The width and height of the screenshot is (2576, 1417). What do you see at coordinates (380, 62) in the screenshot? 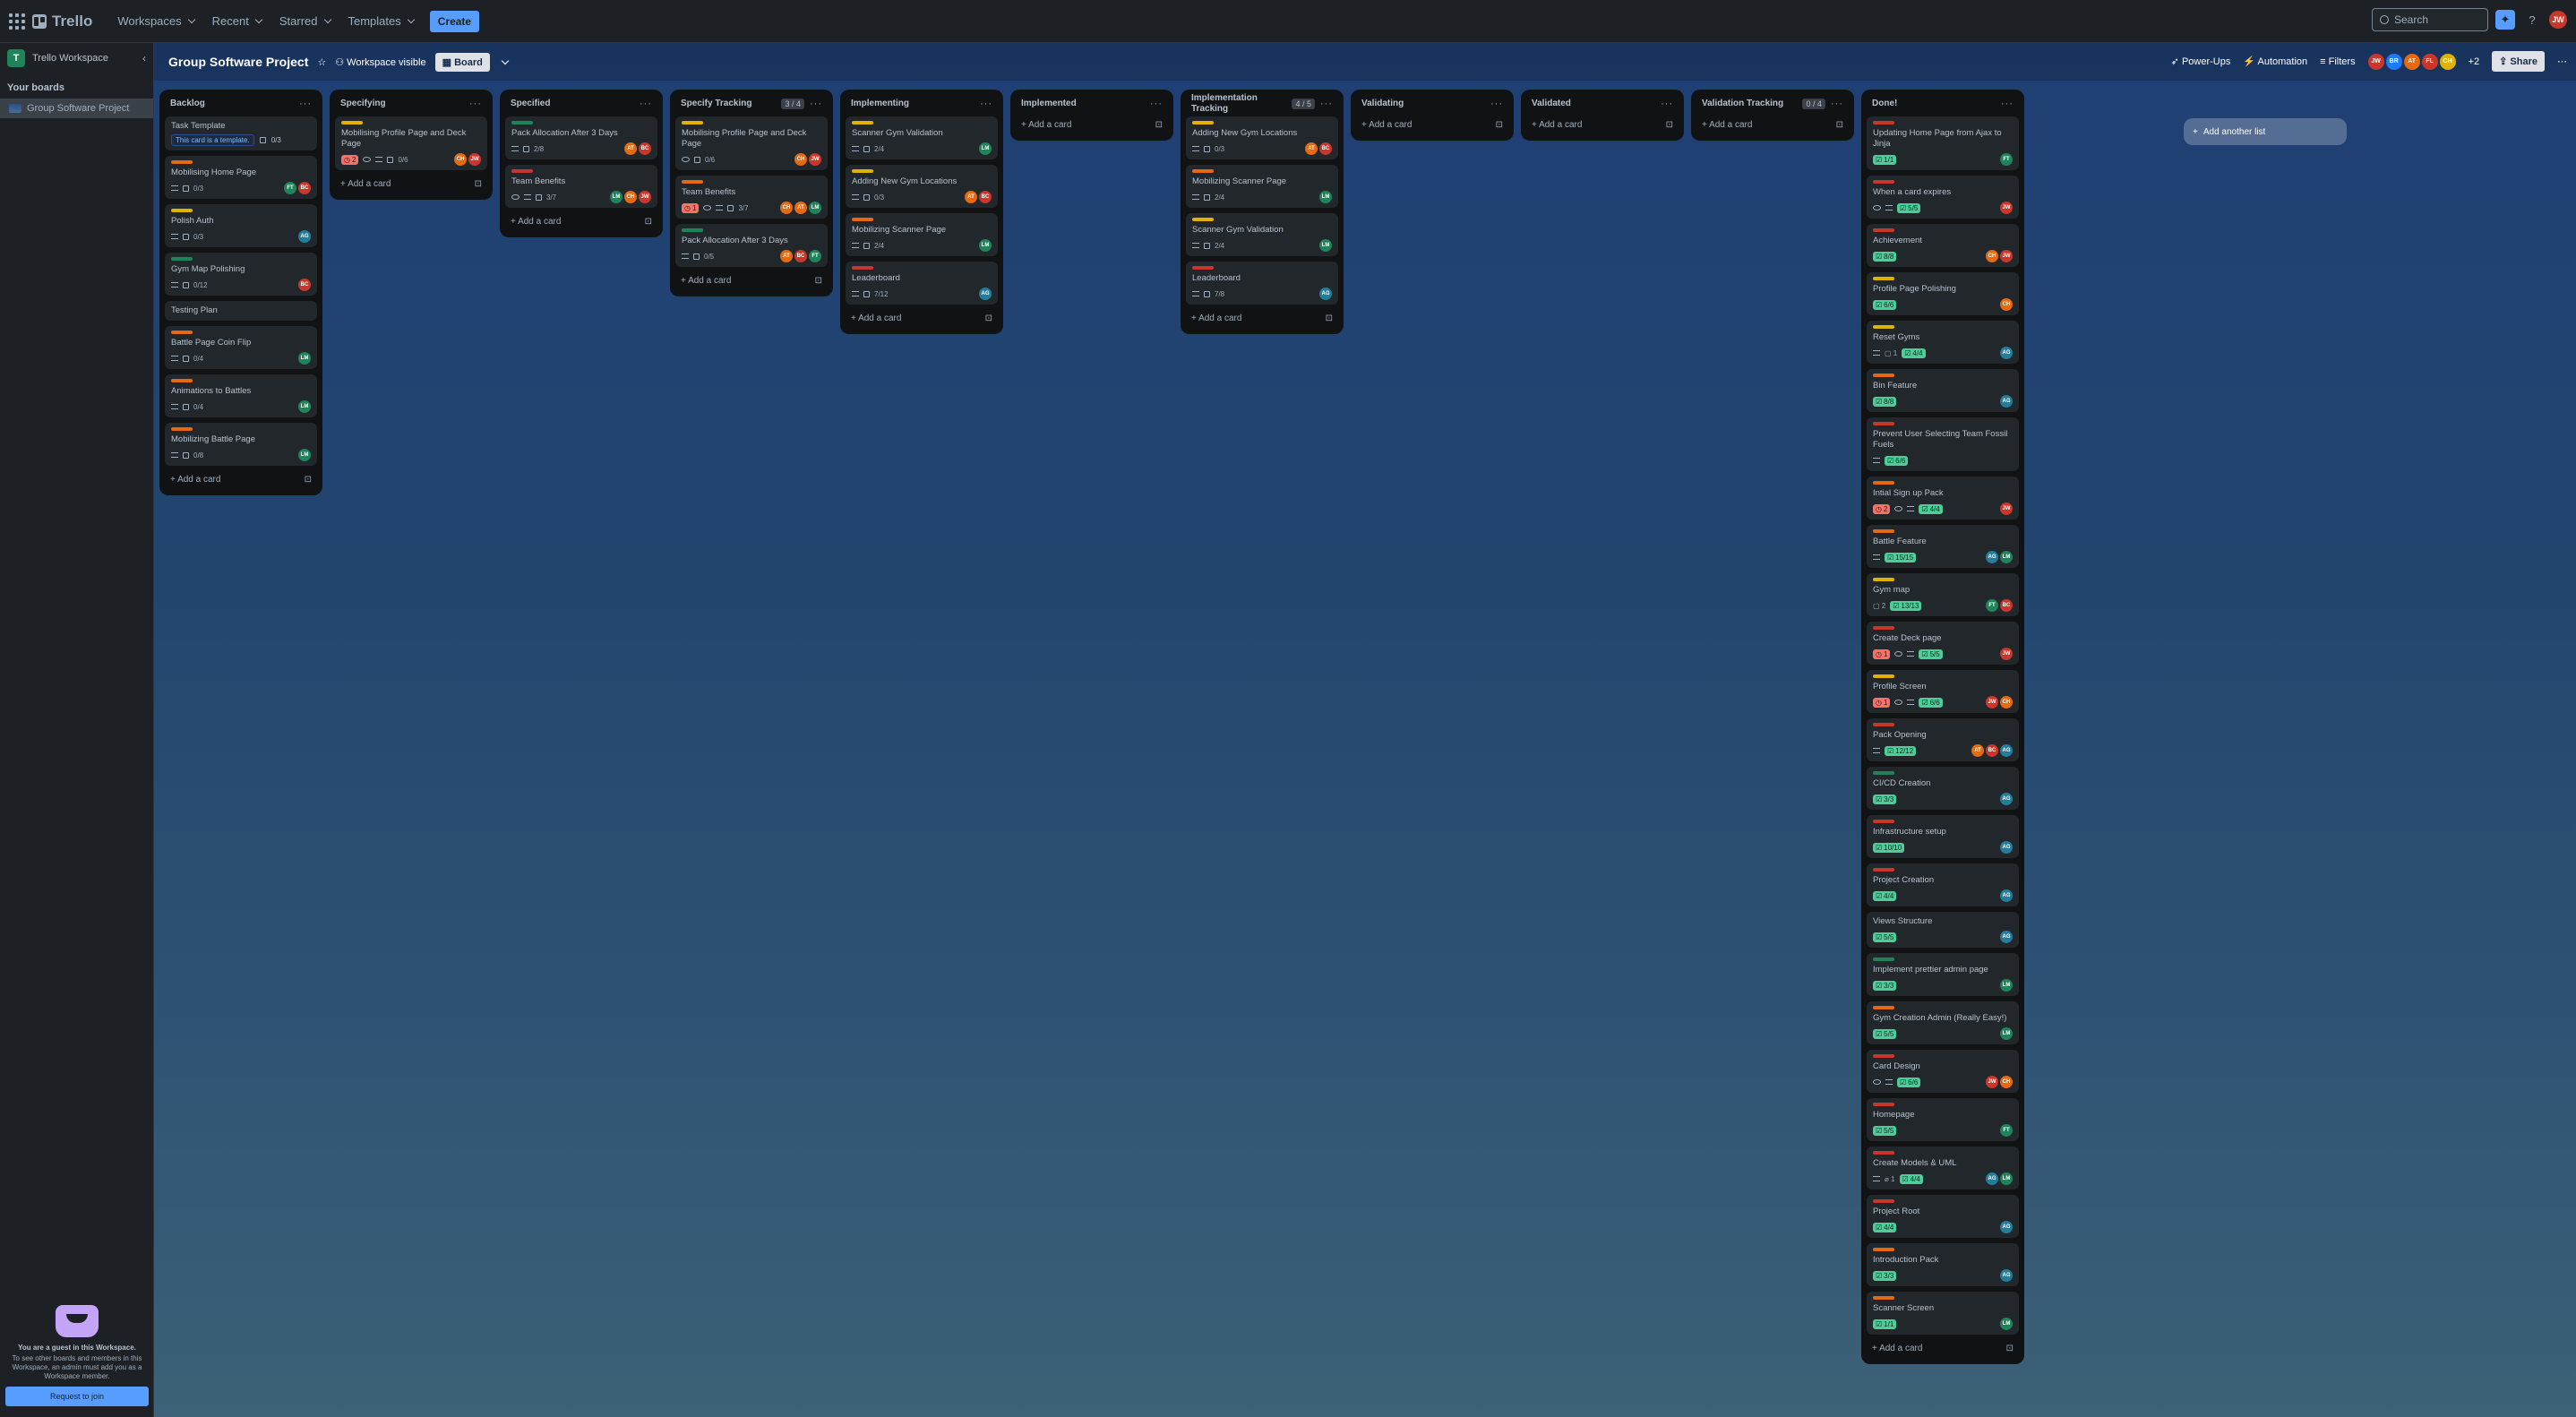
I see `workspace-visible-button: ⚇ Workspace visible` at bounding box center [380, 62].